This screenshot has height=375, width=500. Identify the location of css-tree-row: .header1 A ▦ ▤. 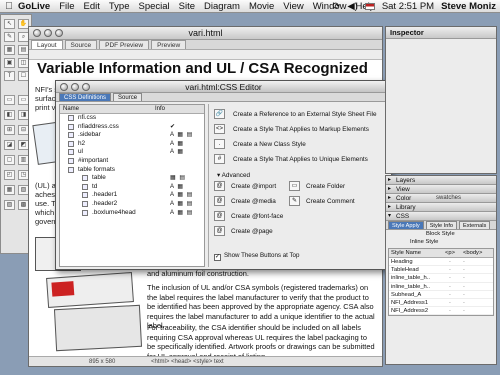
(132, 195).